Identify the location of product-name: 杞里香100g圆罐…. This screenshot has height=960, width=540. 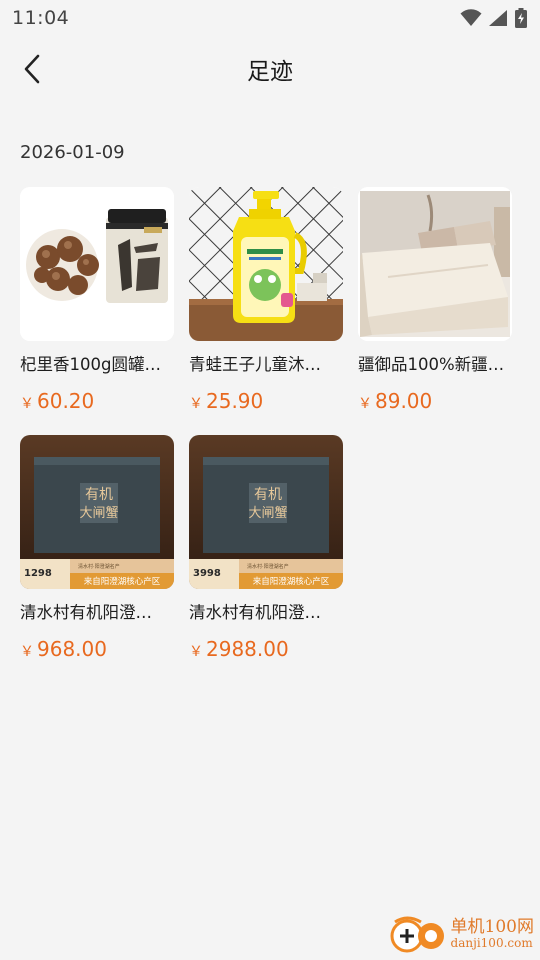
(90, 364).